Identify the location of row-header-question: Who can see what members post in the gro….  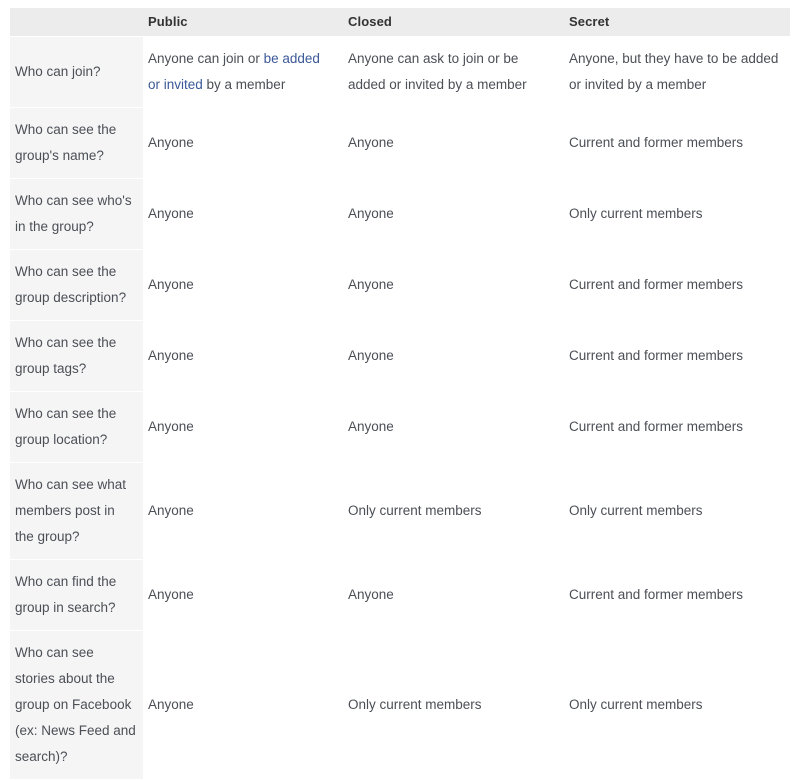
(76, 511).